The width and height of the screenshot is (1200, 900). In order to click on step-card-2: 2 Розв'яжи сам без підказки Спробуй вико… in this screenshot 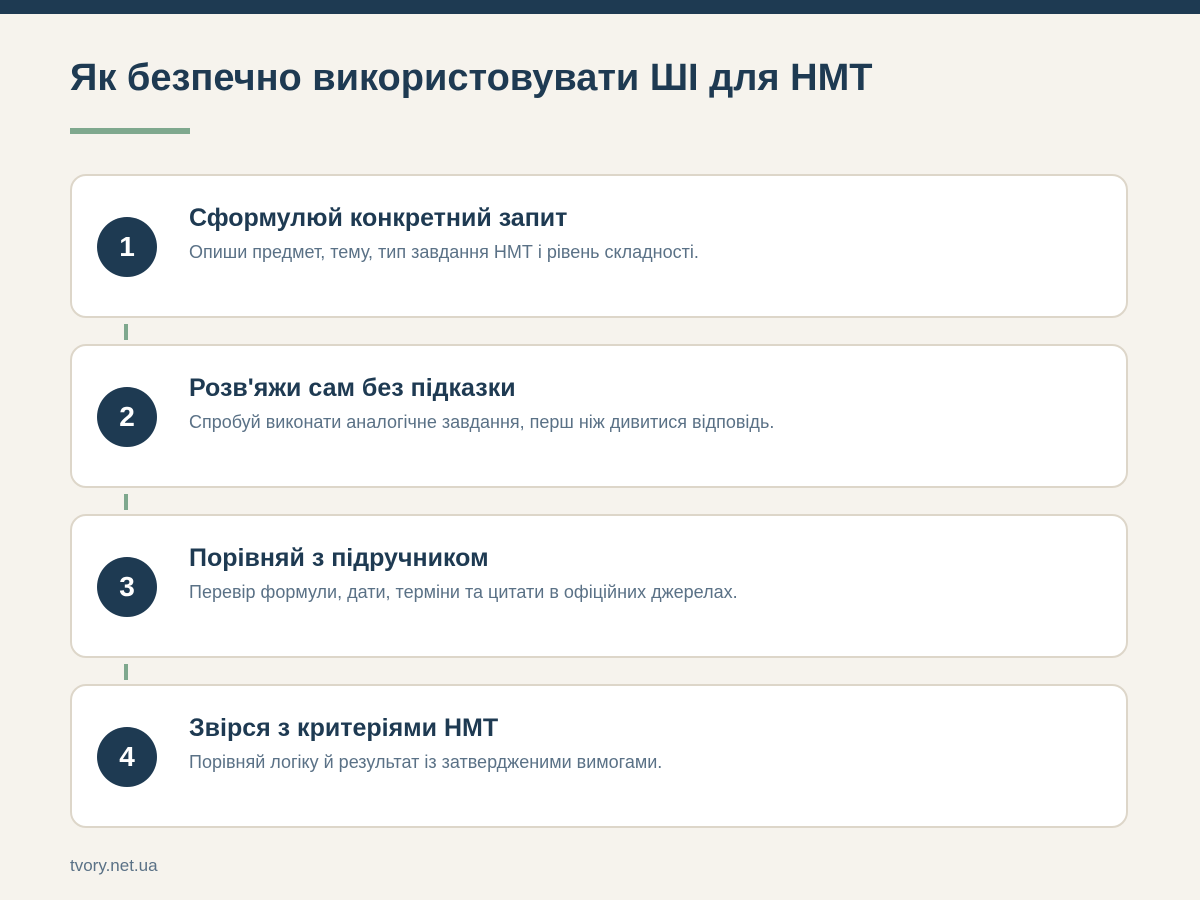, I will do `click(599, 416)`.